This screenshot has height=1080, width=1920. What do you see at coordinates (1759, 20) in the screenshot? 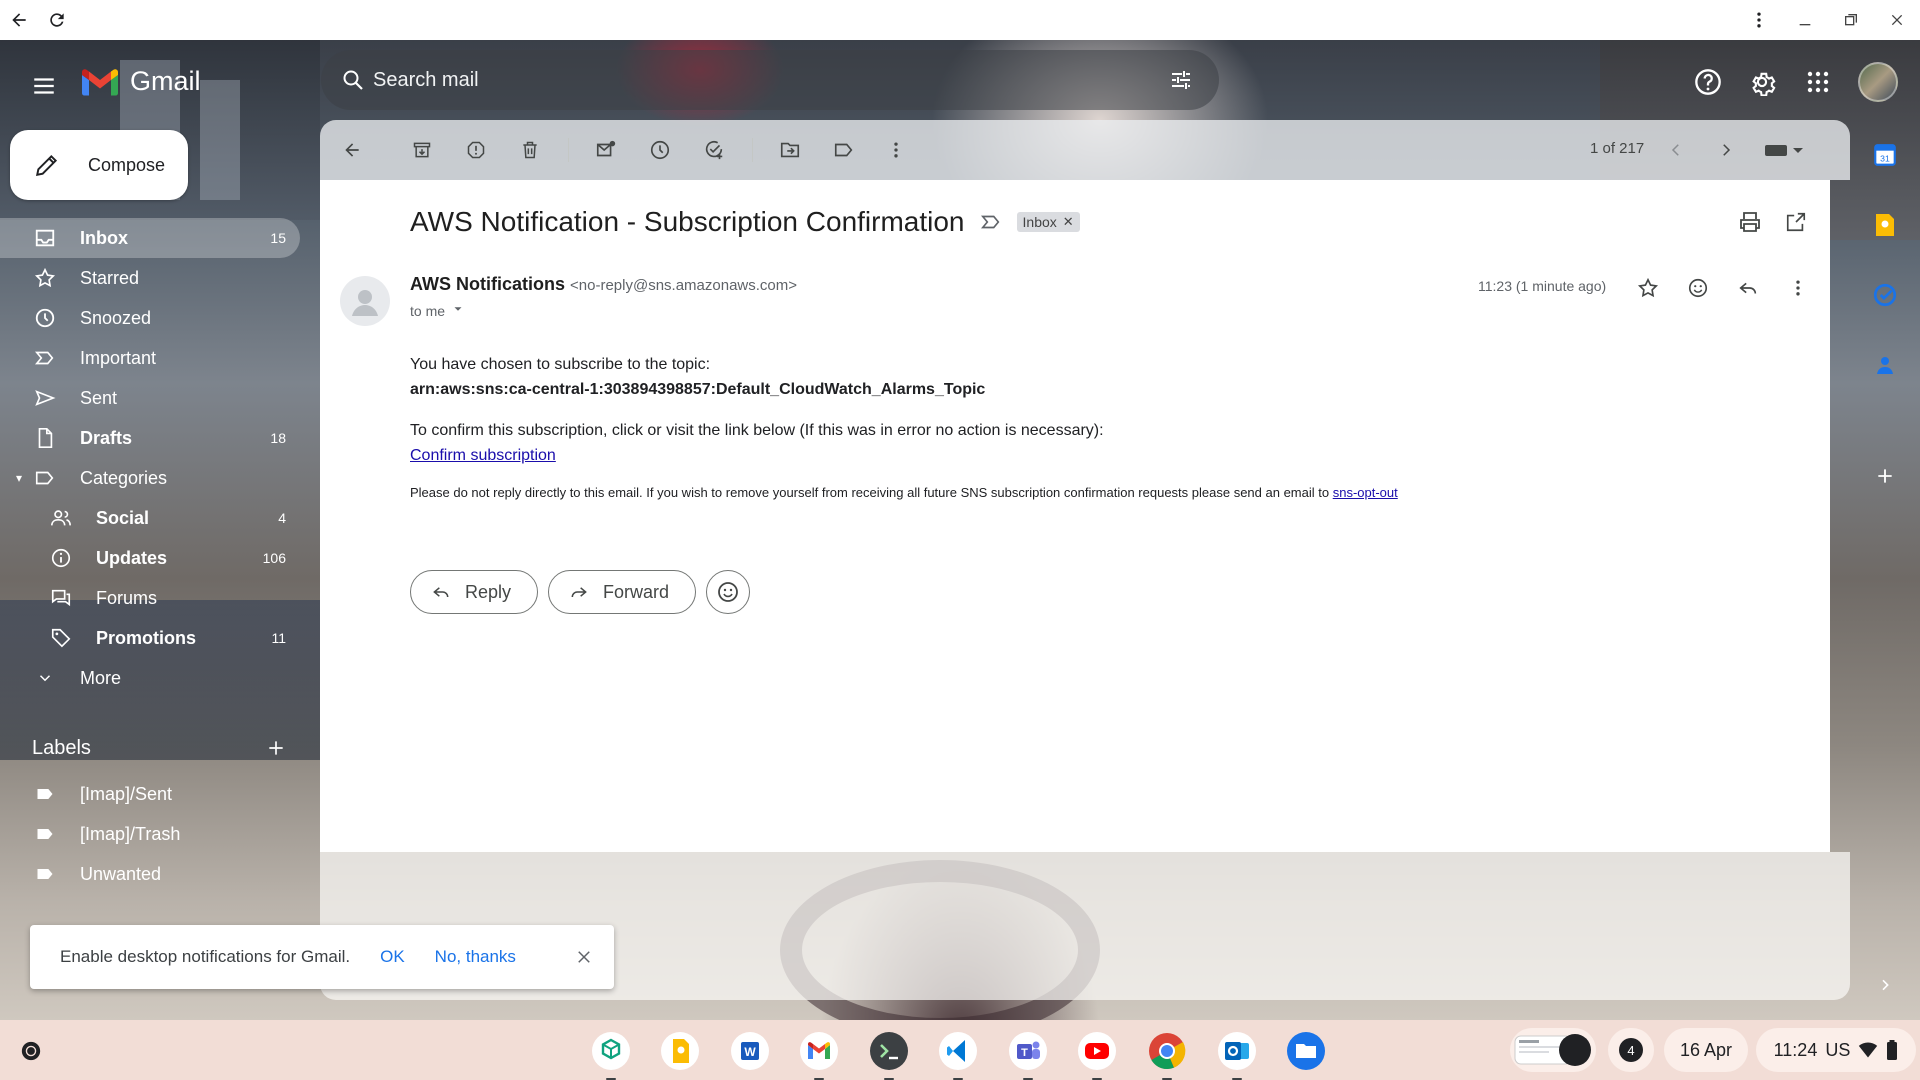
I see `more-vert-icon` at bounding box center [1759, 20].